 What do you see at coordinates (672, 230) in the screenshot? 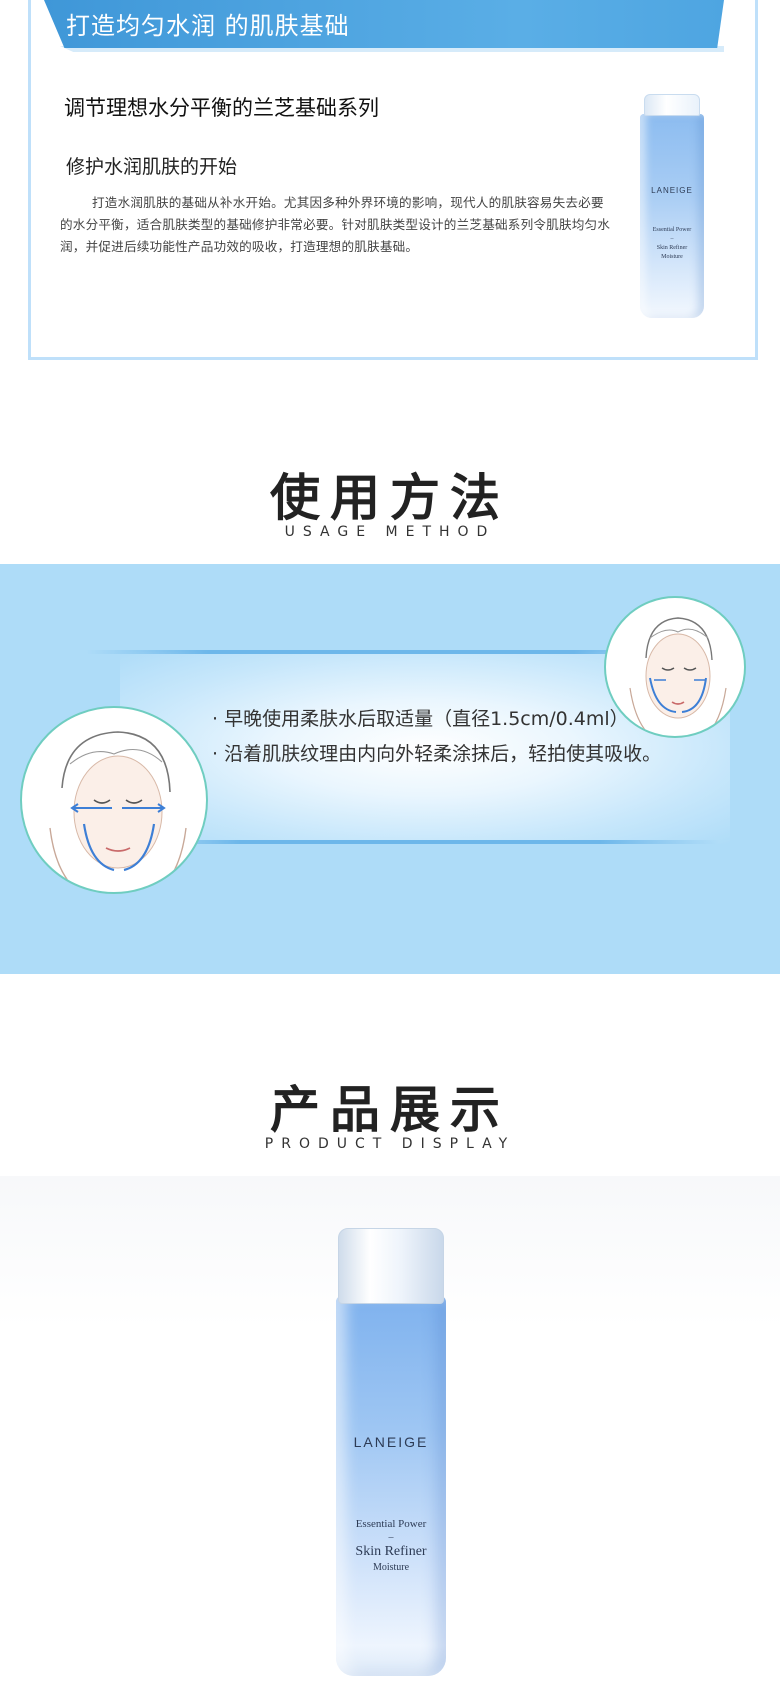
I see `bottle-line1: Essential Power` at bounding box center [672, 230].